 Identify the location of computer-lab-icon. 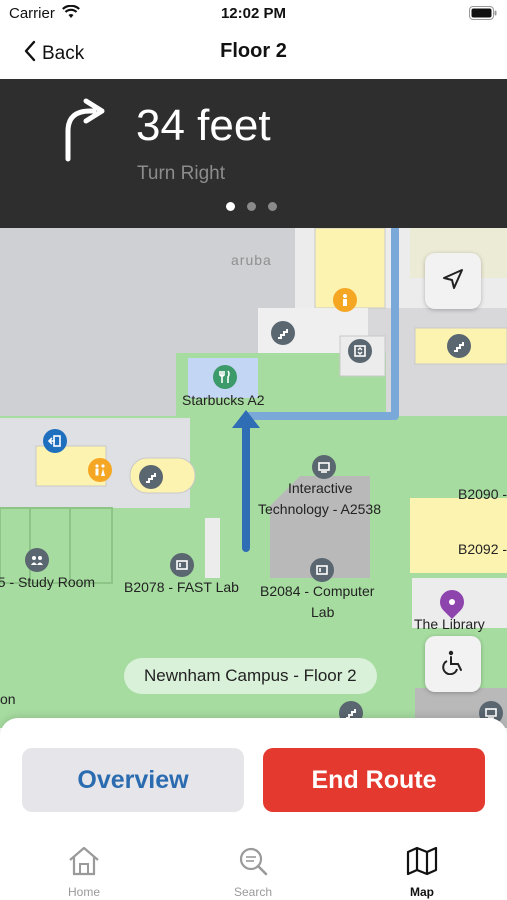
(322, 570).